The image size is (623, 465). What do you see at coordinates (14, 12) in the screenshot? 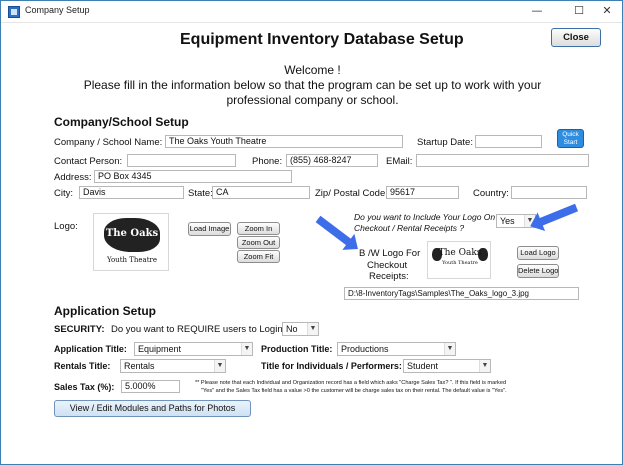
I see `app-icon` at bounding box center [14, 12].